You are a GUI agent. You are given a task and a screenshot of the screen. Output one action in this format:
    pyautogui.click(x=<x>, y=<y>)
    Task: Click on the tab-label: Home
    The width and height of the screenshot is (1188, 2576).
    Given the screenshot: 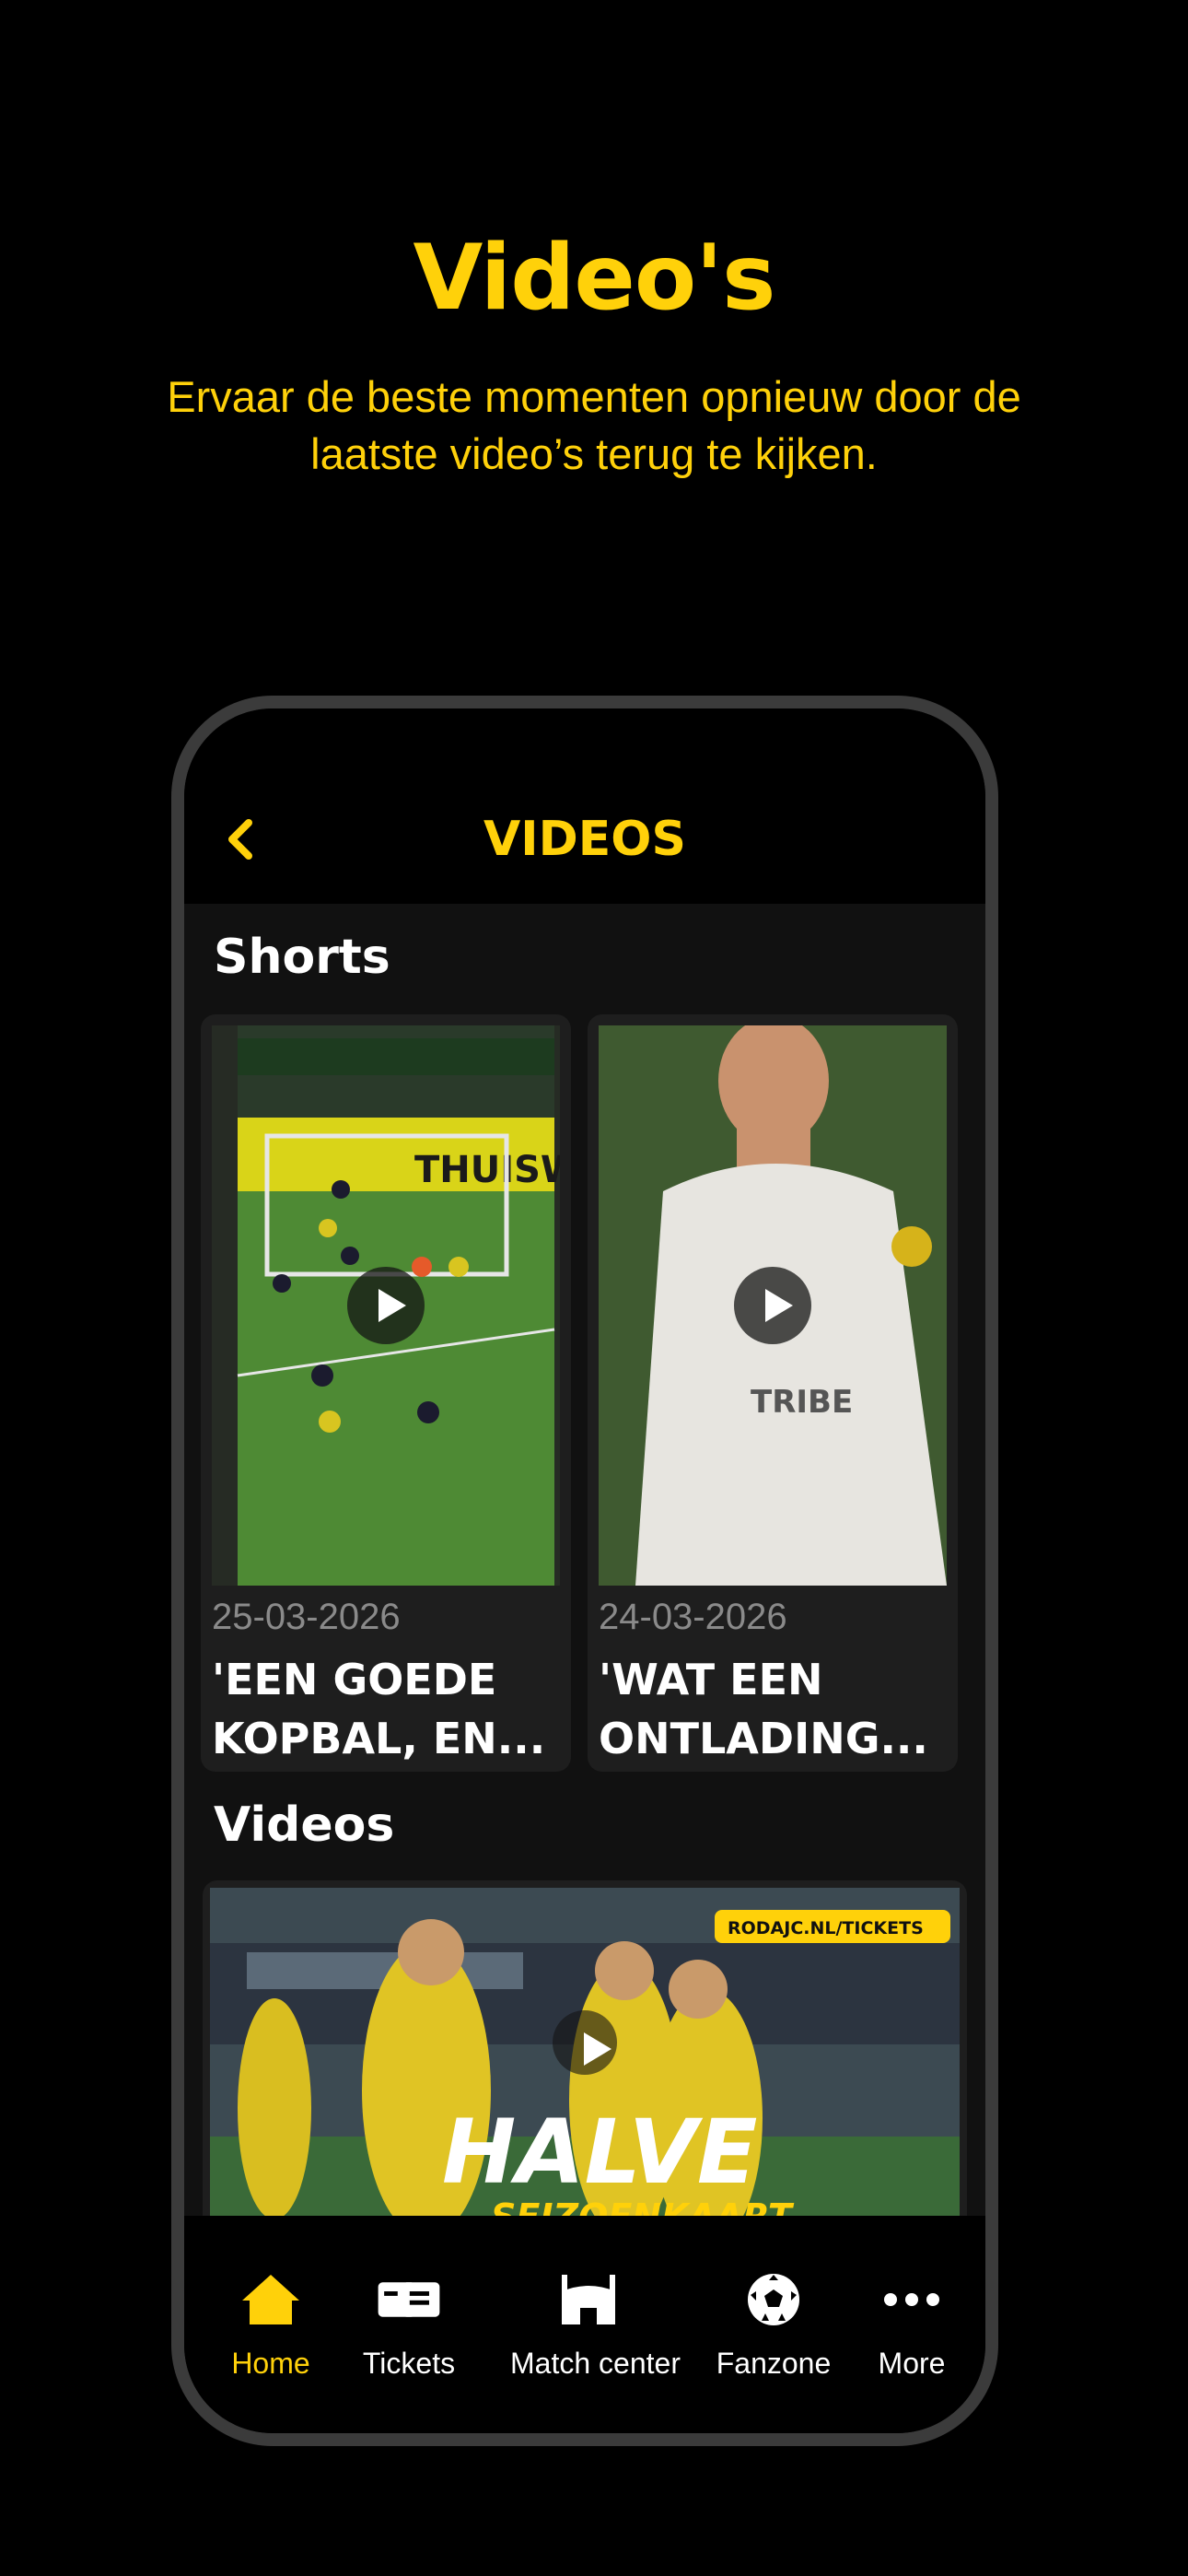 What is the action you would take?
    pyautogui.click(x=270, y=2363)
    